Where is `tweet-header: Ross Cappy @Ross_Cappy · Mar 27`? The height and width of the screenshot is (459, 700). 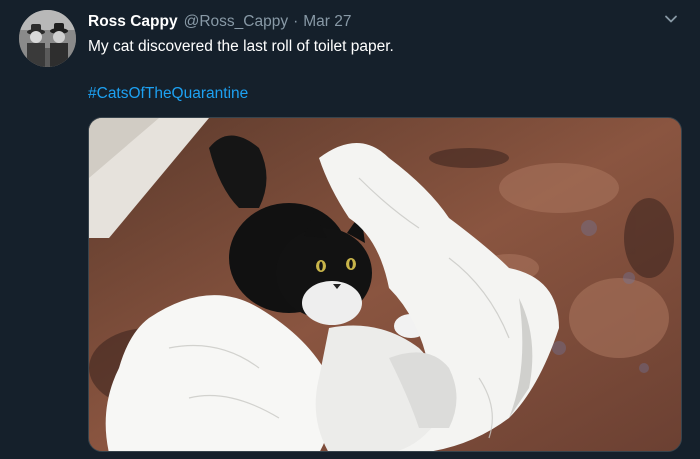
tweet-header: Ross Cappy @Ross_Cappy · Mar 27 is located at coordinates (220, 22).